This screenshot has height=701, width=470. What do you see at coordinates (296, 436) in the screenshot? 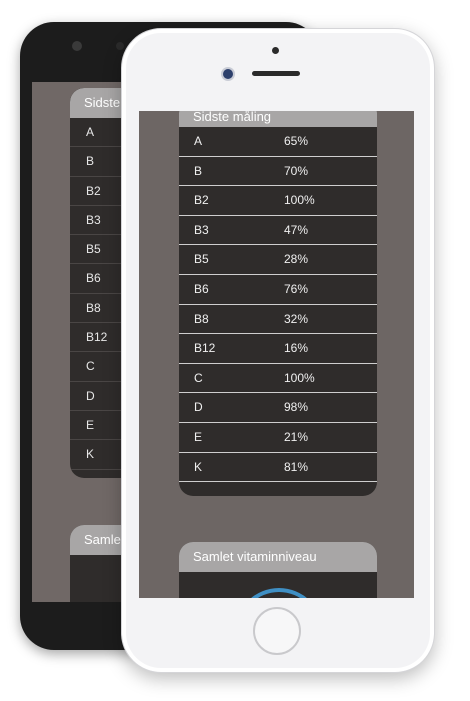
I see `vitamin-value: 21%` at bounding box center [296, 436].